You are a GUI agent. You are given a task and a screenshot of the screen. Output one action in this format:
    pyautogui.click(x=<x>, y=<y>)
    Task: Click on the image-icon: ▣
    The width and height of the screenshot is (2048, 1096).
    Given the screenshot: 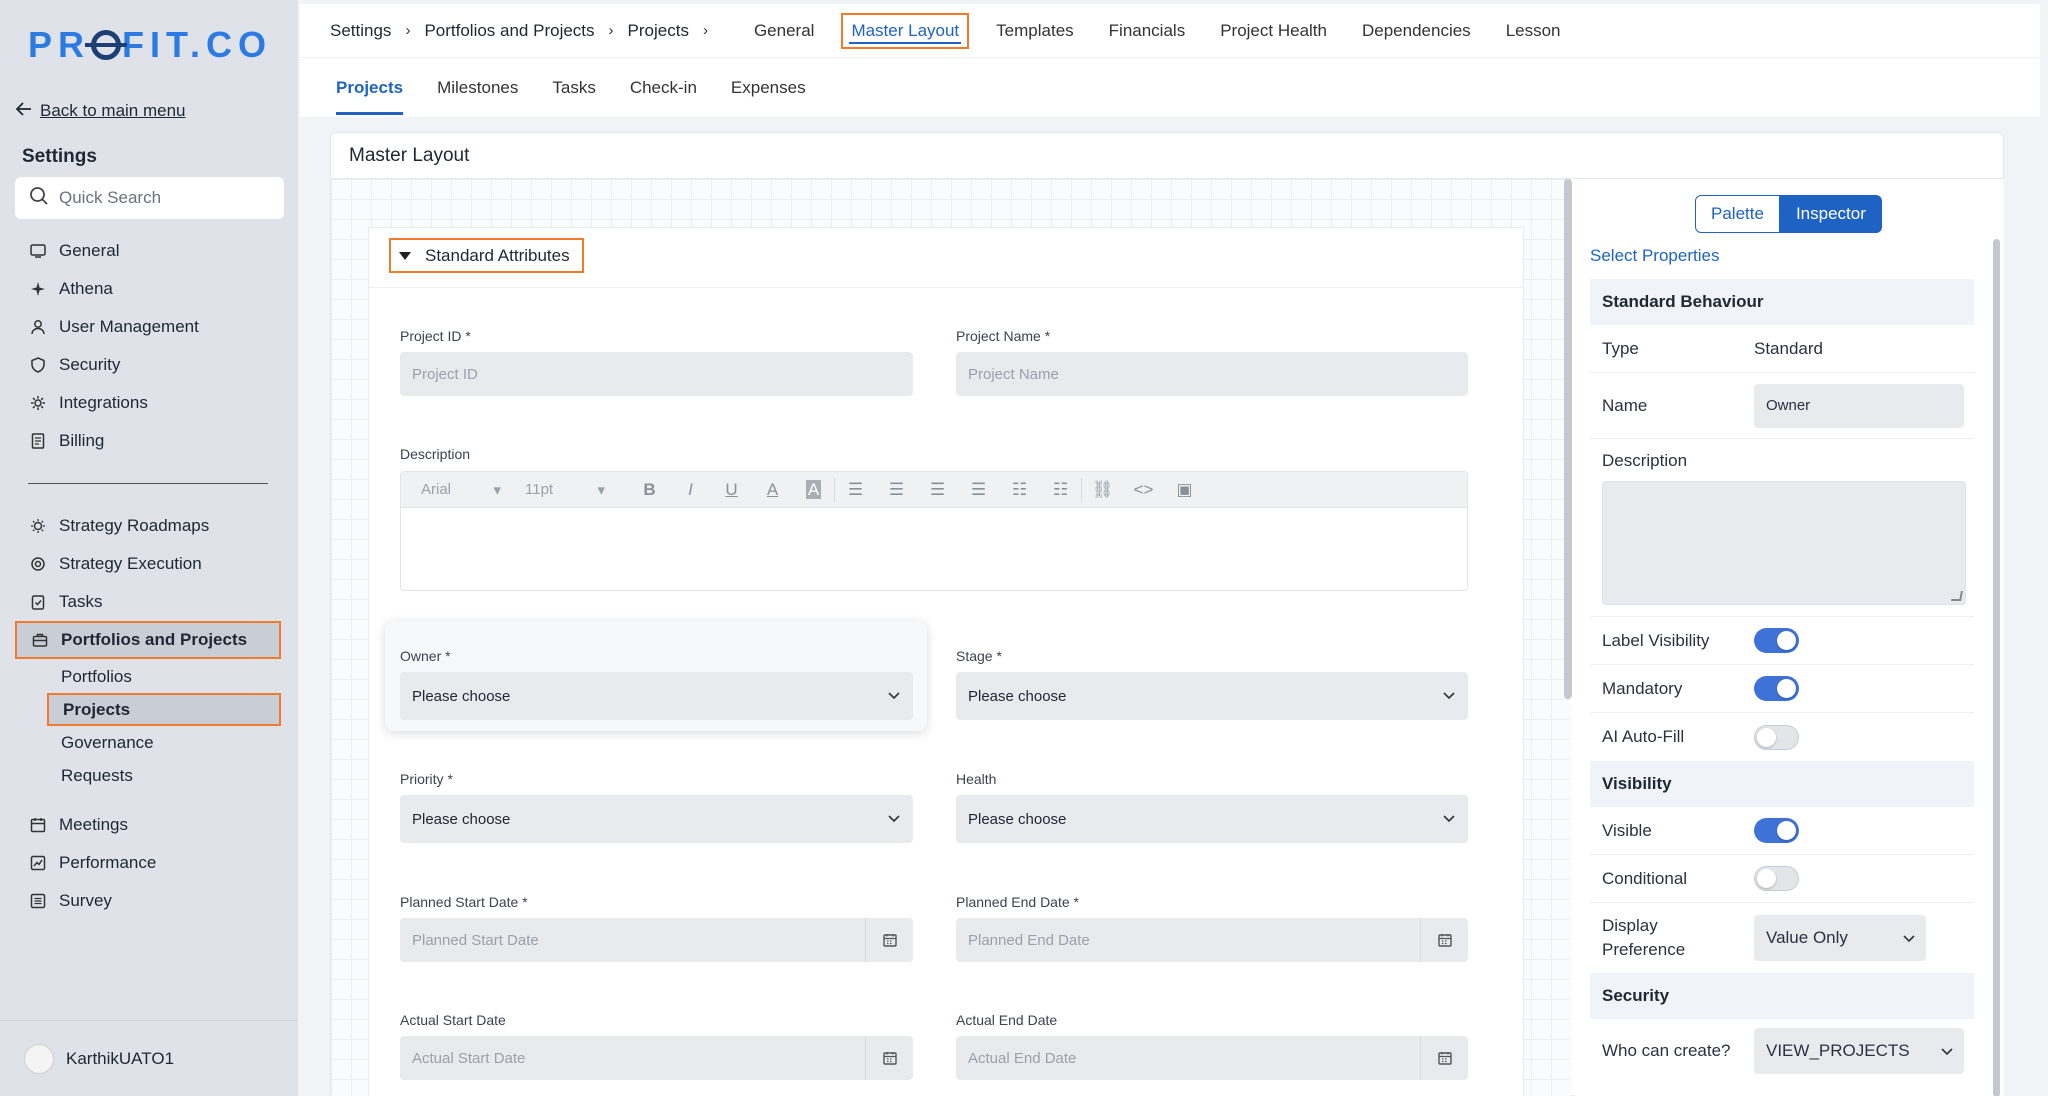 What is the action you would take?
    pyautogui.click(x=1184, y=490)
    